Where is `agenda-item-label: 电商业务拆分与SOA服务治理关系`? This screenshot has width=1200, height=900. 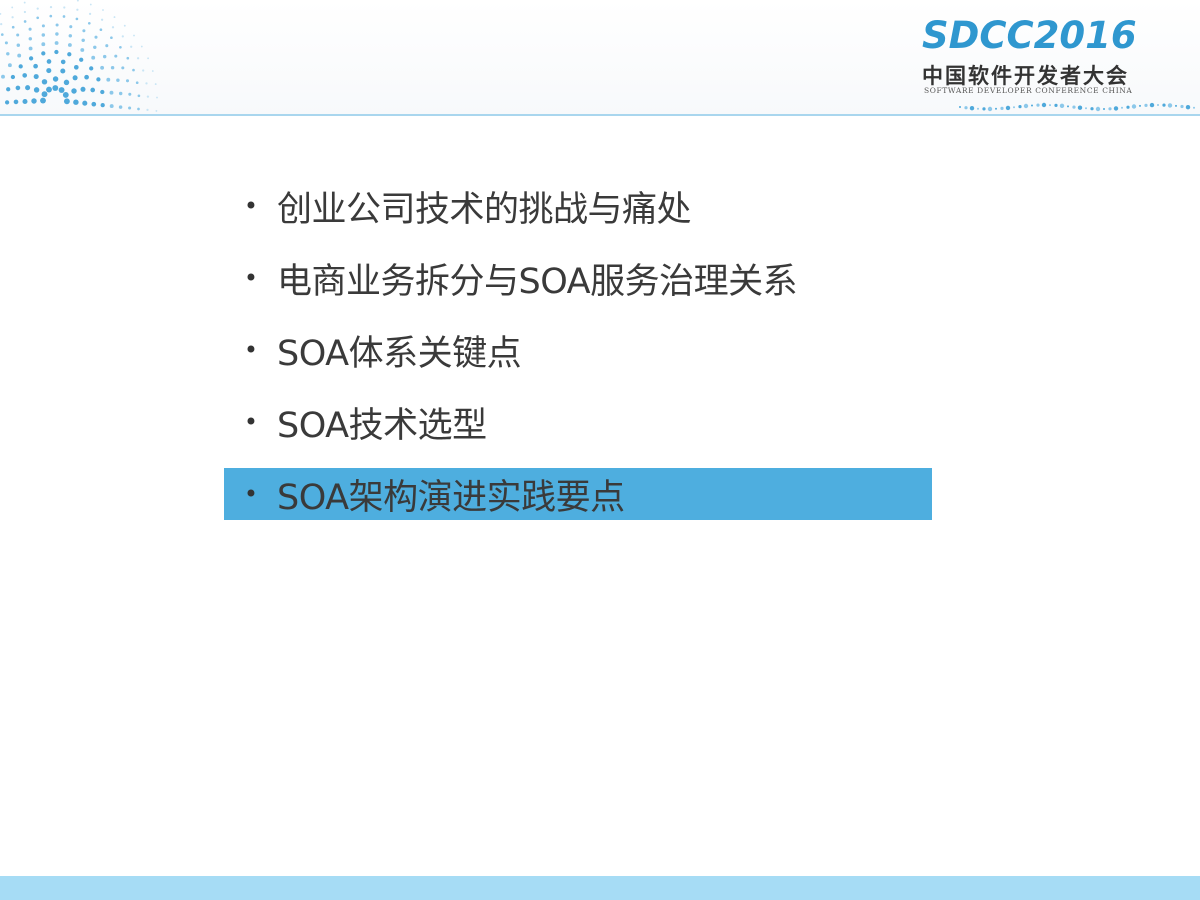 agenda-item-label: 电商业务拆分与SOA服务治理关系 is located at coordinates (537, 281).